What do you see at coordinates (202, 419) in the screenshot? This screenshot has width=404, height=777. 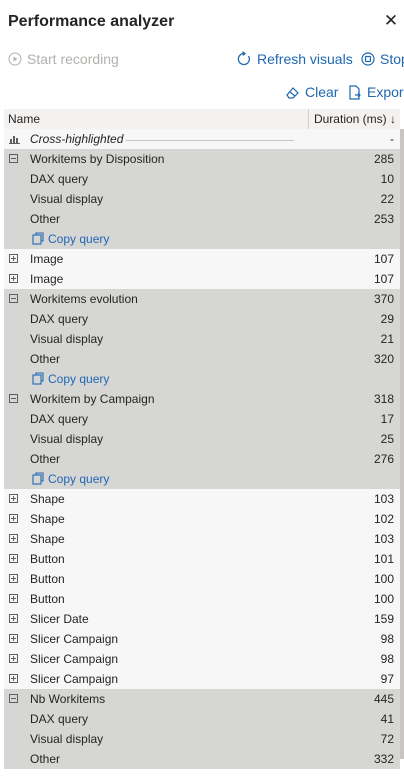 I see `table-row: DAX query 17` at bounding box center [202, 419].